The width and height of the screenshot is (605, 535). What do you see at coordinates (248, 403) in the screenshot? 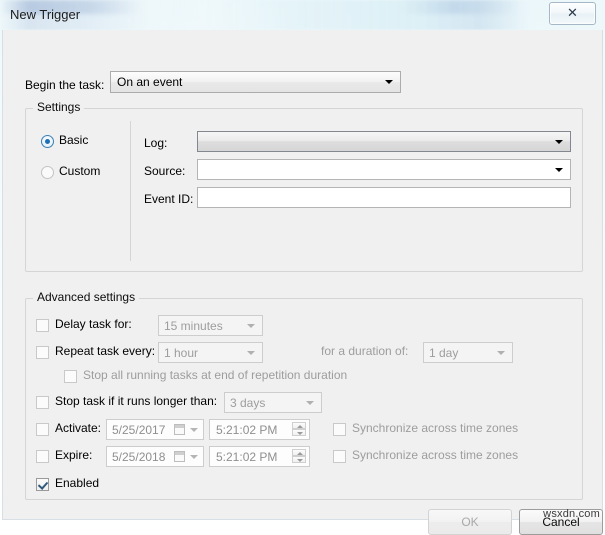
I see `stop-longer-value: 3 days` at bounding box center [248, 403].